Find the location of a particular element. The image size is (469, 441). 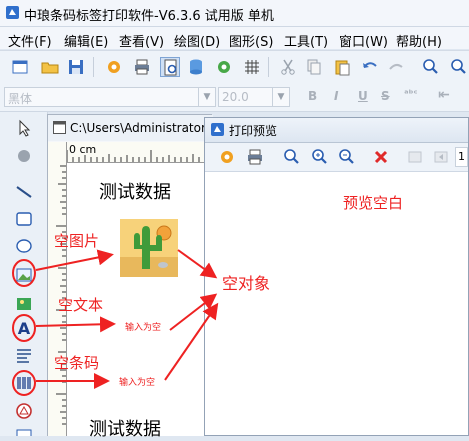

empty-object-annotation: 空对象 is located at coordinates (246, 283).